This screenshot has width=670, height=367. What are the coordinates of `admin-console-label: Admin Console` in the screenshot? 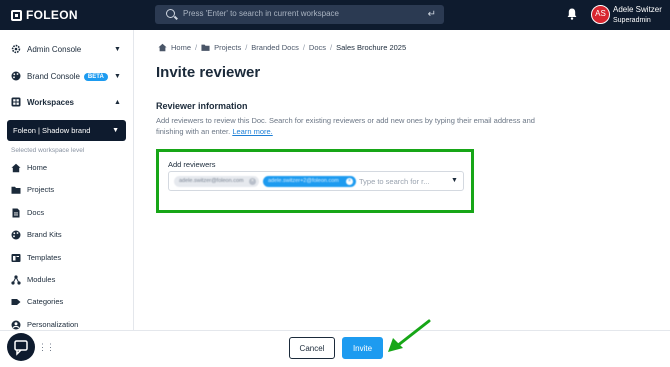 It's located at (54, 49).